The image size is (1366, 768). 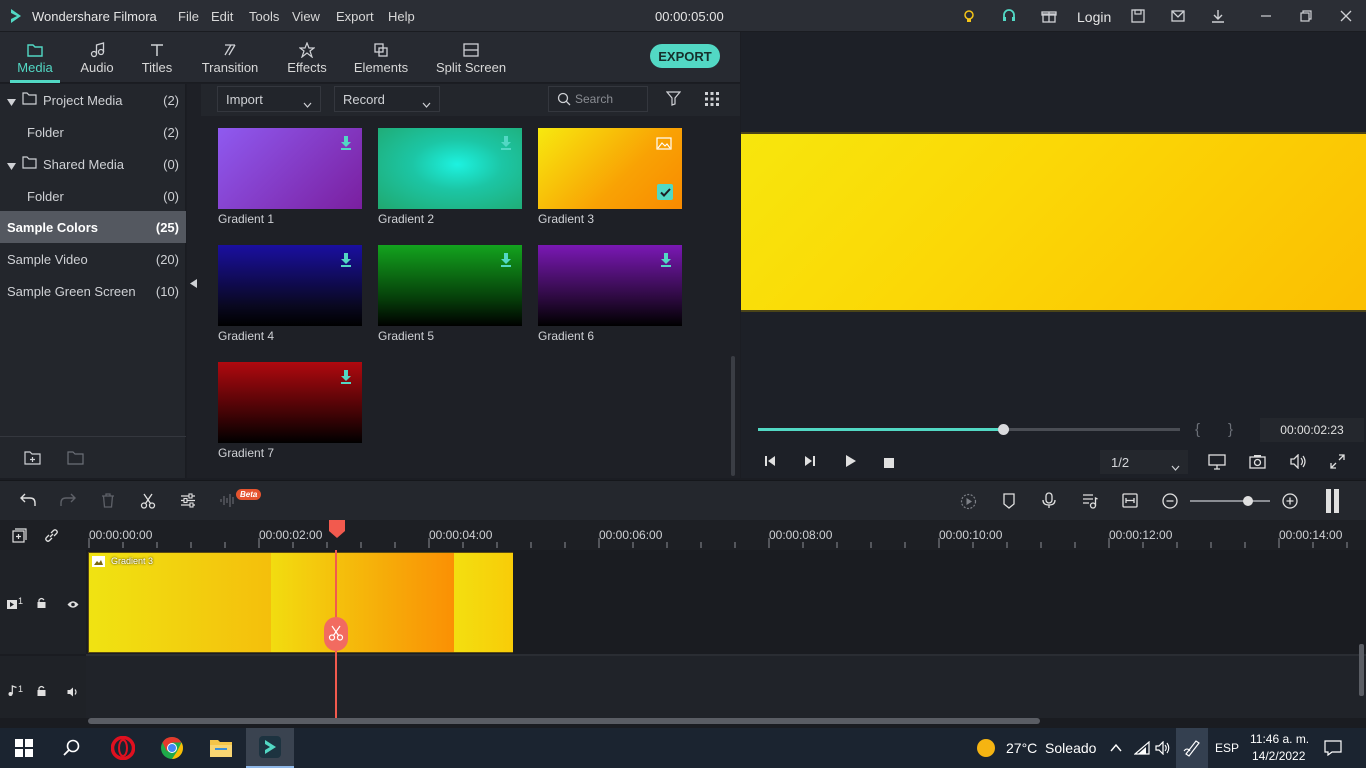 I want to click on audio-track-lane, so click(x=726, y=687).